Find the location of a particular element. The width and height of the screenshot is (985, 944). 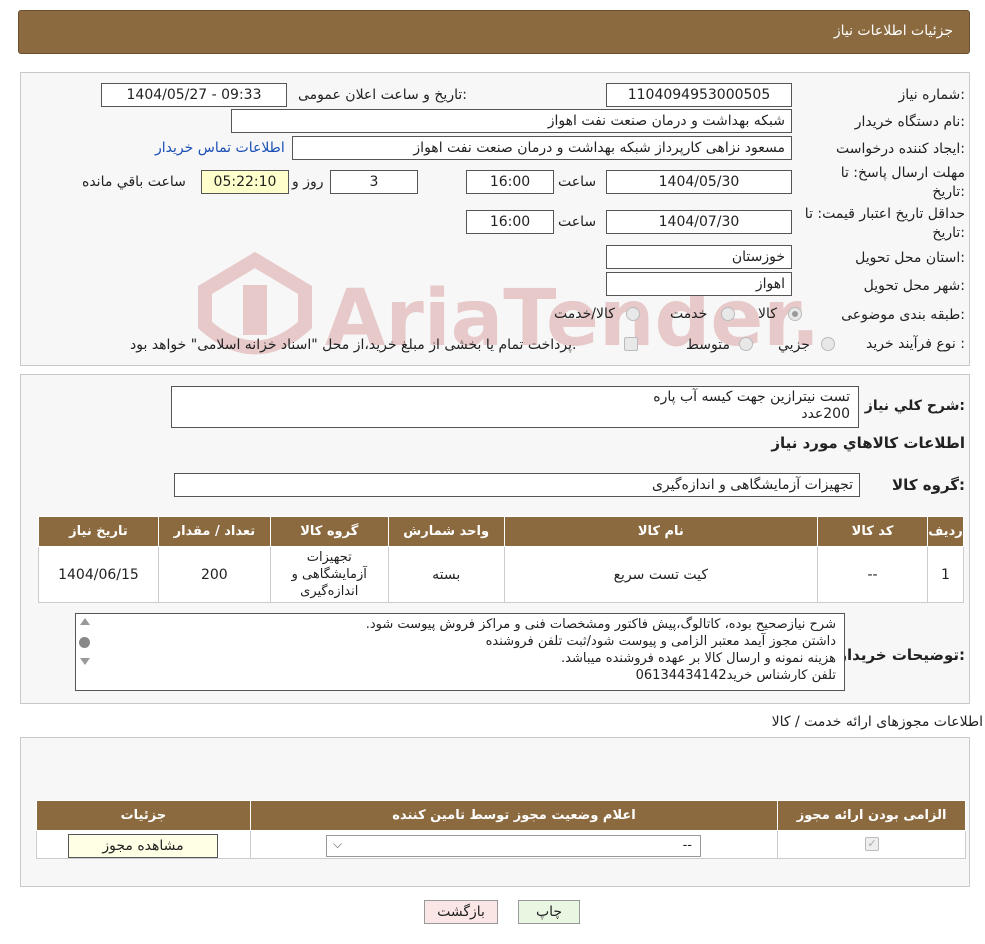

col-row: رديف is located at coordinates (945, 531).